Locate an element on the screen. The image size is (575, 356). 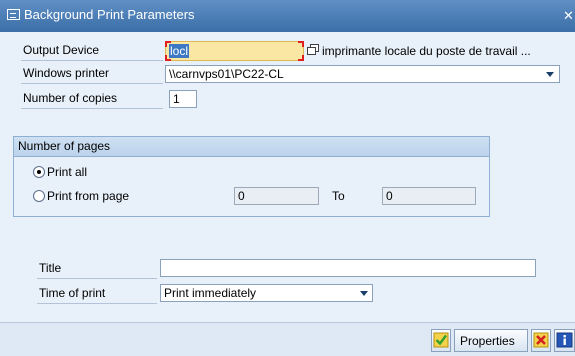
from-page-input: 0 is located at coordinates (276, 196).